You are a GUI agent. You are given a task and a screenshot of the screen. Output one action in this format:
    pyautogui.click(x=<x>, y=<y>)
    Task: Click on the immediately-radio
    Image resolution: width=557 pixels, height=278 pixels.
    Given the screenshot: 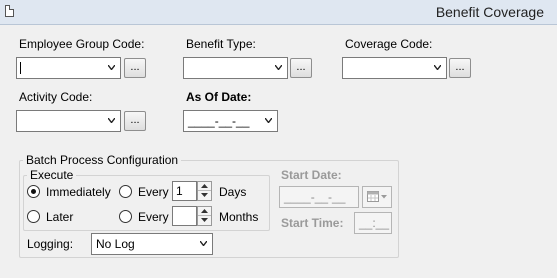 What is the action you would take?
    pyautogui.click(x=33, y=191)
    